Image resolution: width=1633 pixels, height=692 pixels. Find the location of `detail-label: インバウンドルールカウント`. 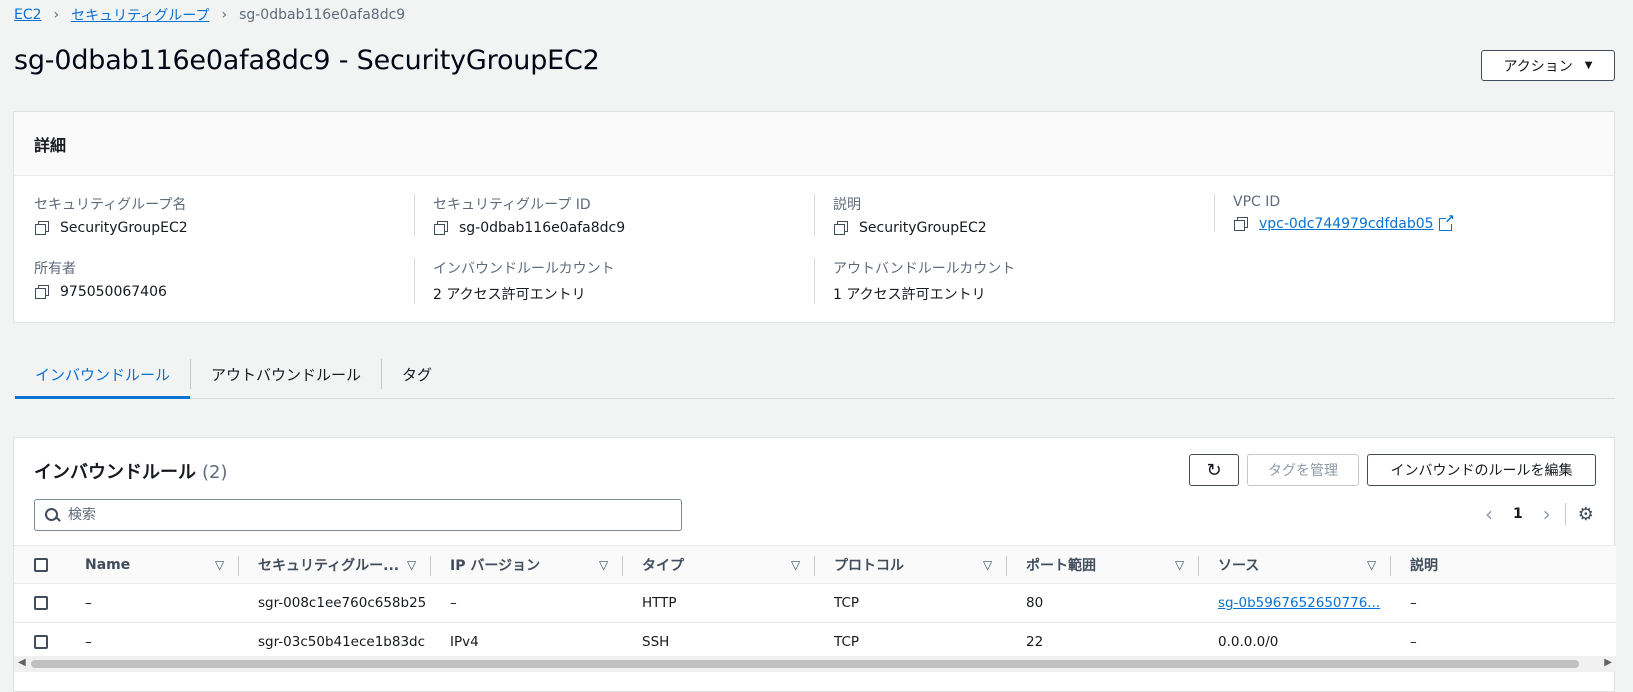

detail-label: インバウンドルールカウント is located at coordinates (524, 269).